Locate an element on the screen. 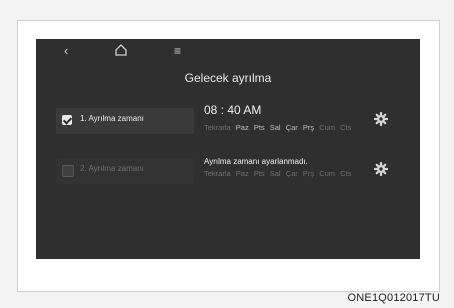 This screenshot has width=454, height=308. menu-icon: ≡ is located at coordinates (177, 51).